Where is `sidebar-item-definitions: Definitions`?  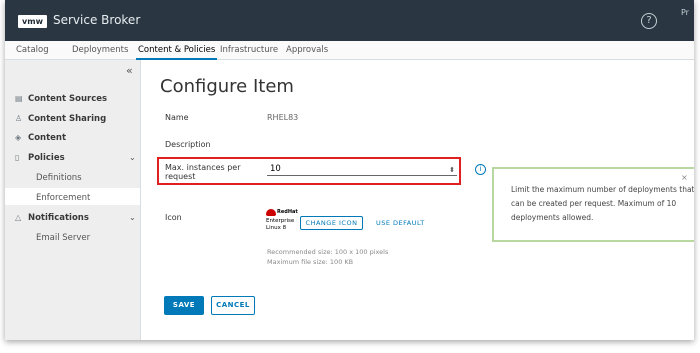 sidebar-item-definitions: Definitions is located at coordinates (59, 178).